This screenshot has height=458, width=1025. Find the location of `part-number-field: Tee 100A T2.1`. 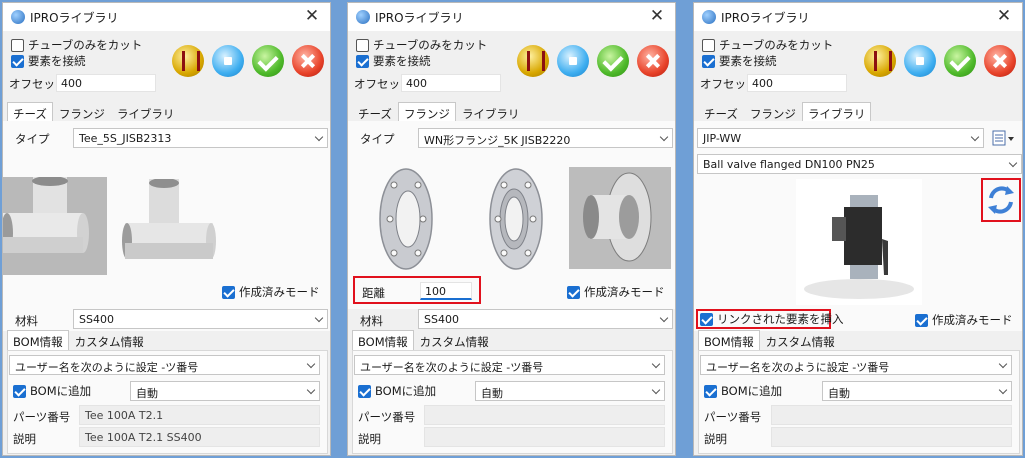

part-number-field: Tee 100A T2.1 is located at coordinates (199, 415).